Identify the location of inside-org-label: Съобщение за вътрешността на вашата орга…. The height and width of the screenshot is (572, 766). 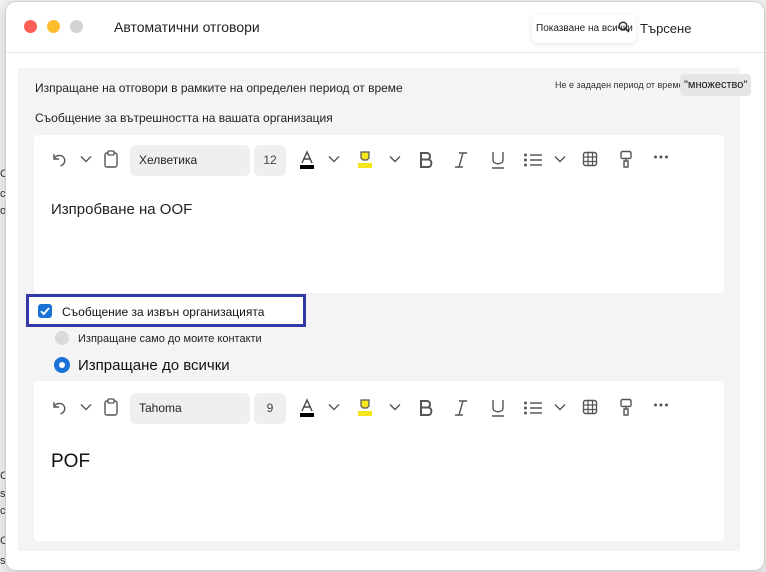
(184, 118).